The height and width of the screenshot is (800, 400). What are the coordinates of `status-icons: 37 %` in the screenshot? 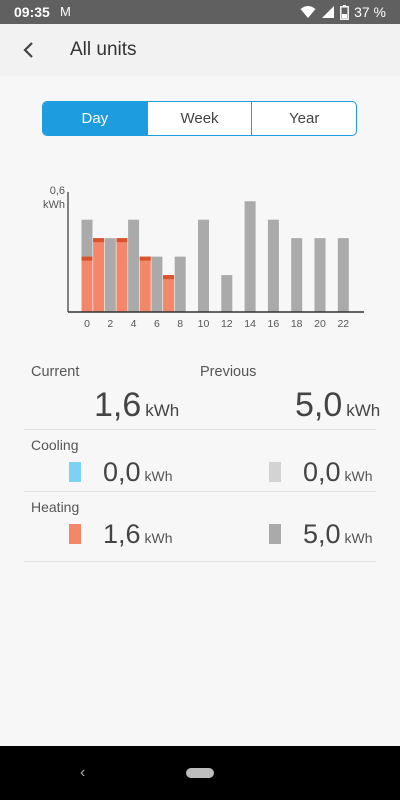 It's located at (343, 12).